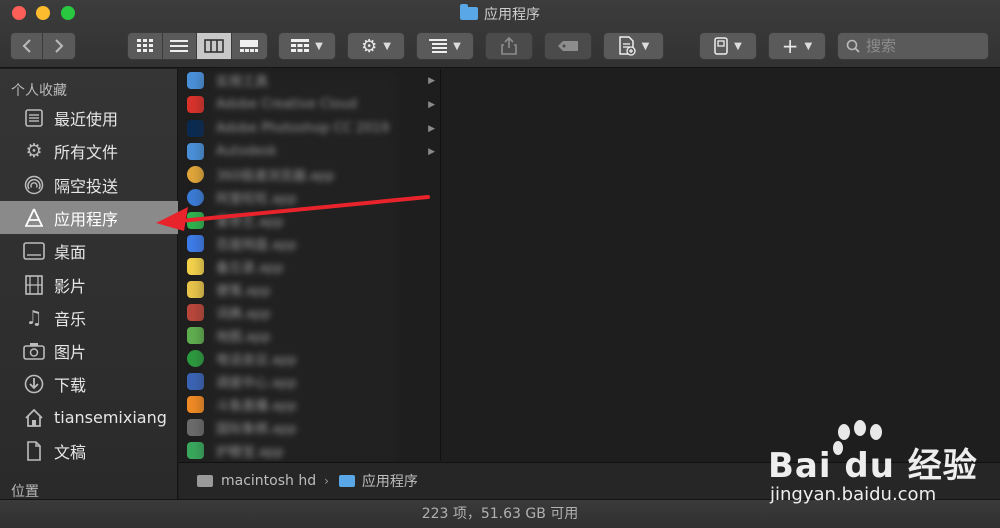 The image size is (1000, 528). Describe the element at coordinates (89, 250) in the screenshot. I see `sidebar-item-desktop: 桌面` at that location.